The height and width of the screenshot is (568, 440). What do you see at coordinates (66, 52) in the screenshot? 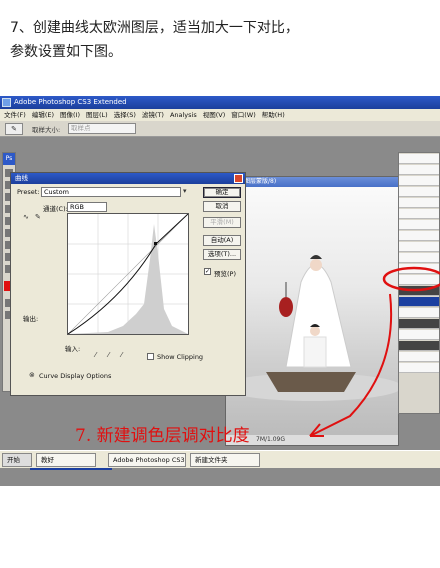
I see `caption-line-2: 参数设置如下图。` at bounding box center [66, 52].